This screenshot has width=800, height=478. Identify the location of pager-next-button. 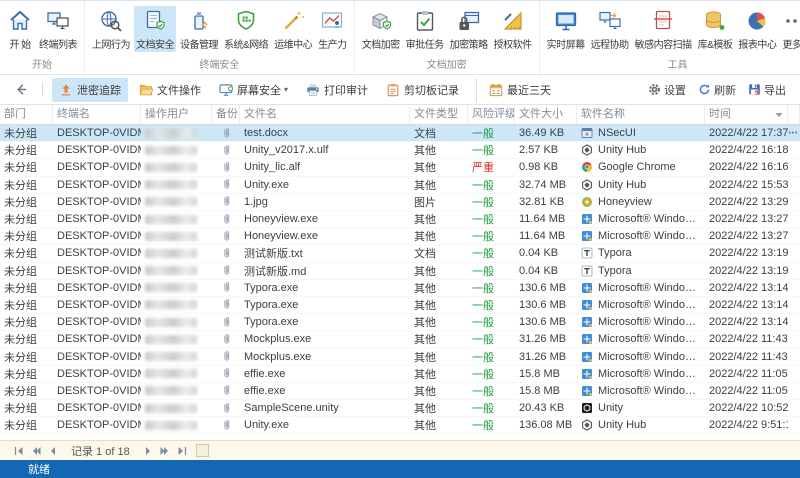
(148, 451).